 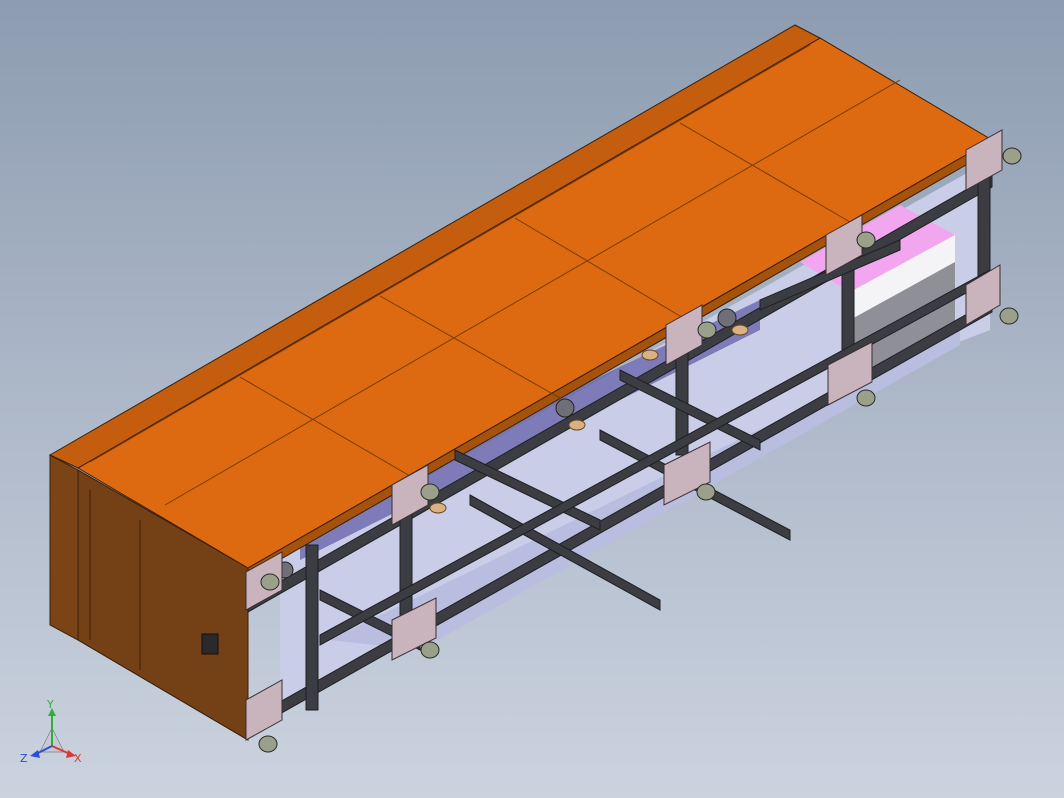 What do you see at coordinates (35, 754) in the screenshot?
I see `z-axis-arrow-icon` at bounding box center [35, 754].